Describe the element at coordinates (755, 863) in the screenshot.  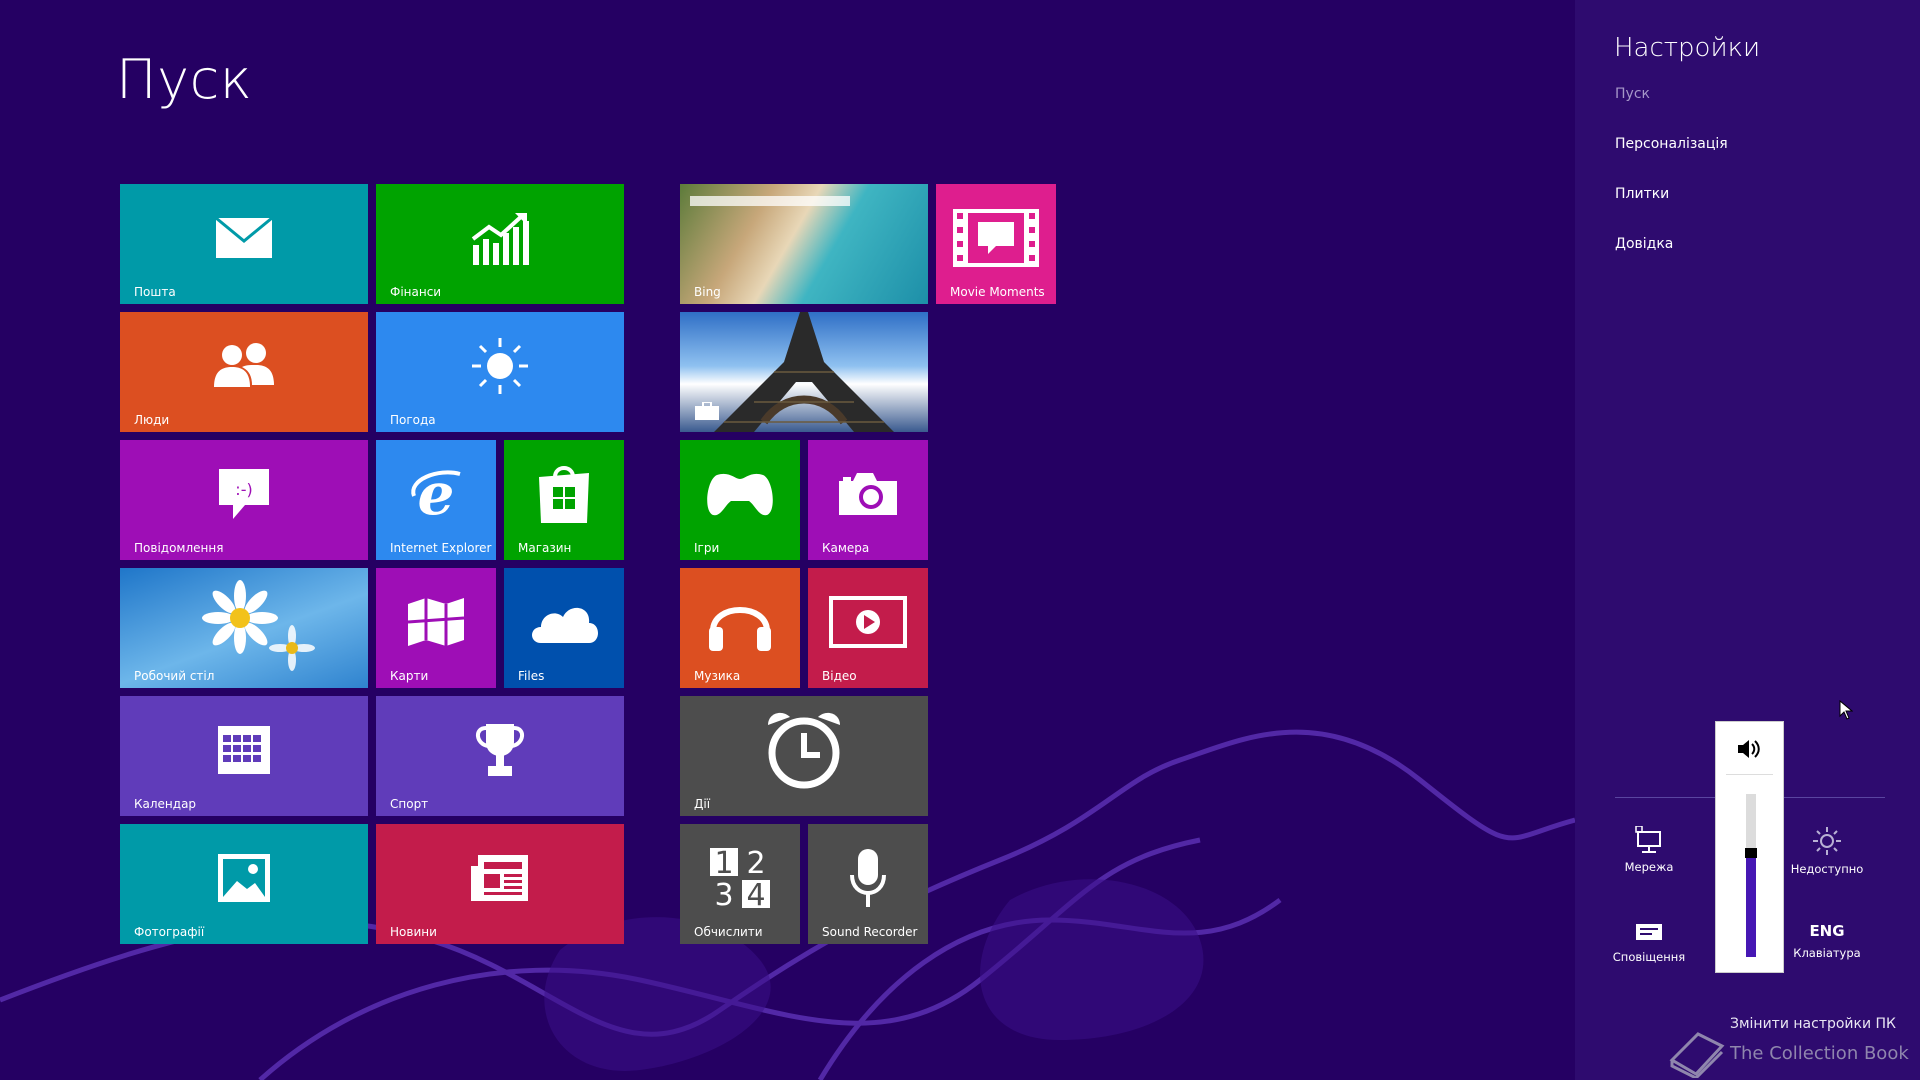
I see `svg-text: 2` at that location.